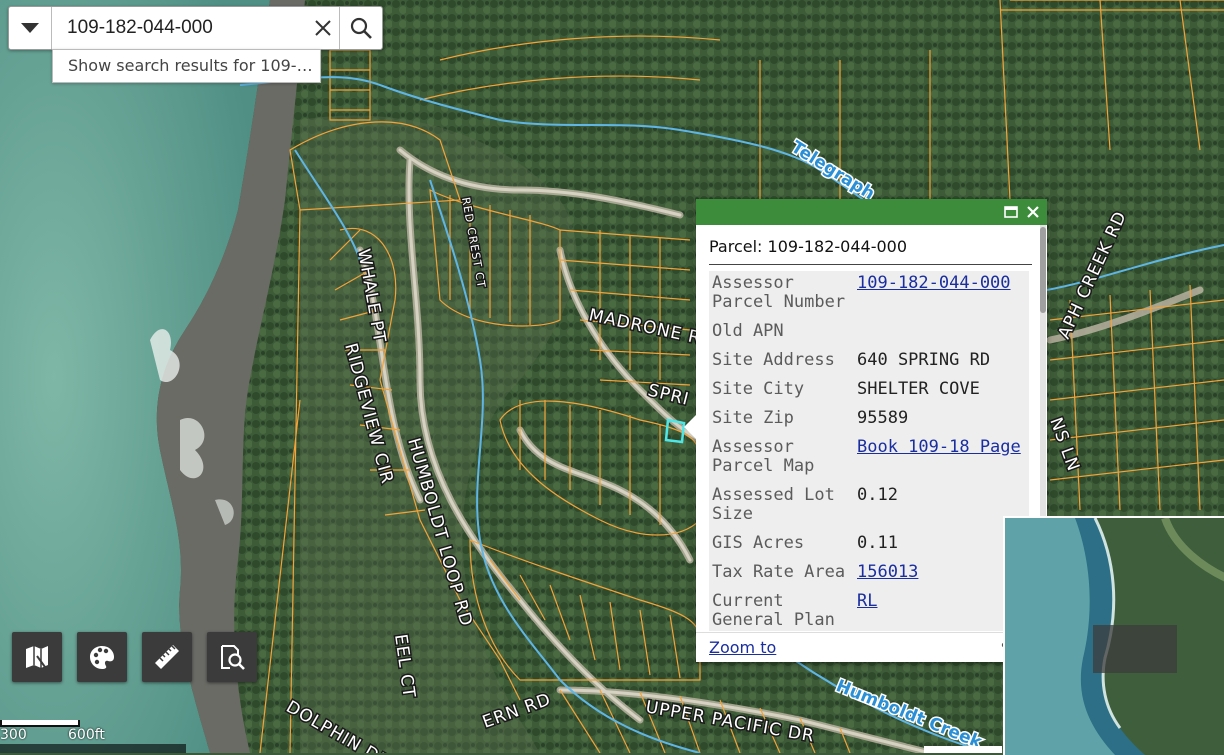  Describe the element at coordinates (1043, 270) in the screenshot. I see `scrollbar-thumb` at that location.